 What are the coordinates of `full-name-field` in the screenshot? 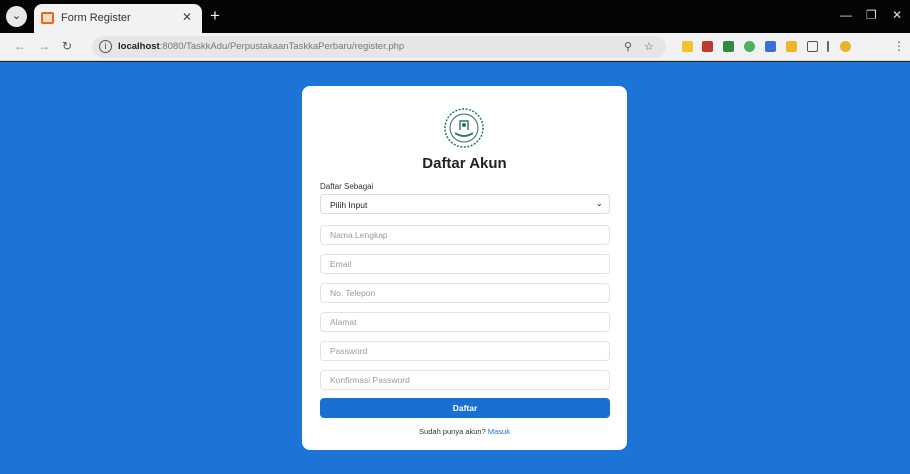 It's located at (465, 235).